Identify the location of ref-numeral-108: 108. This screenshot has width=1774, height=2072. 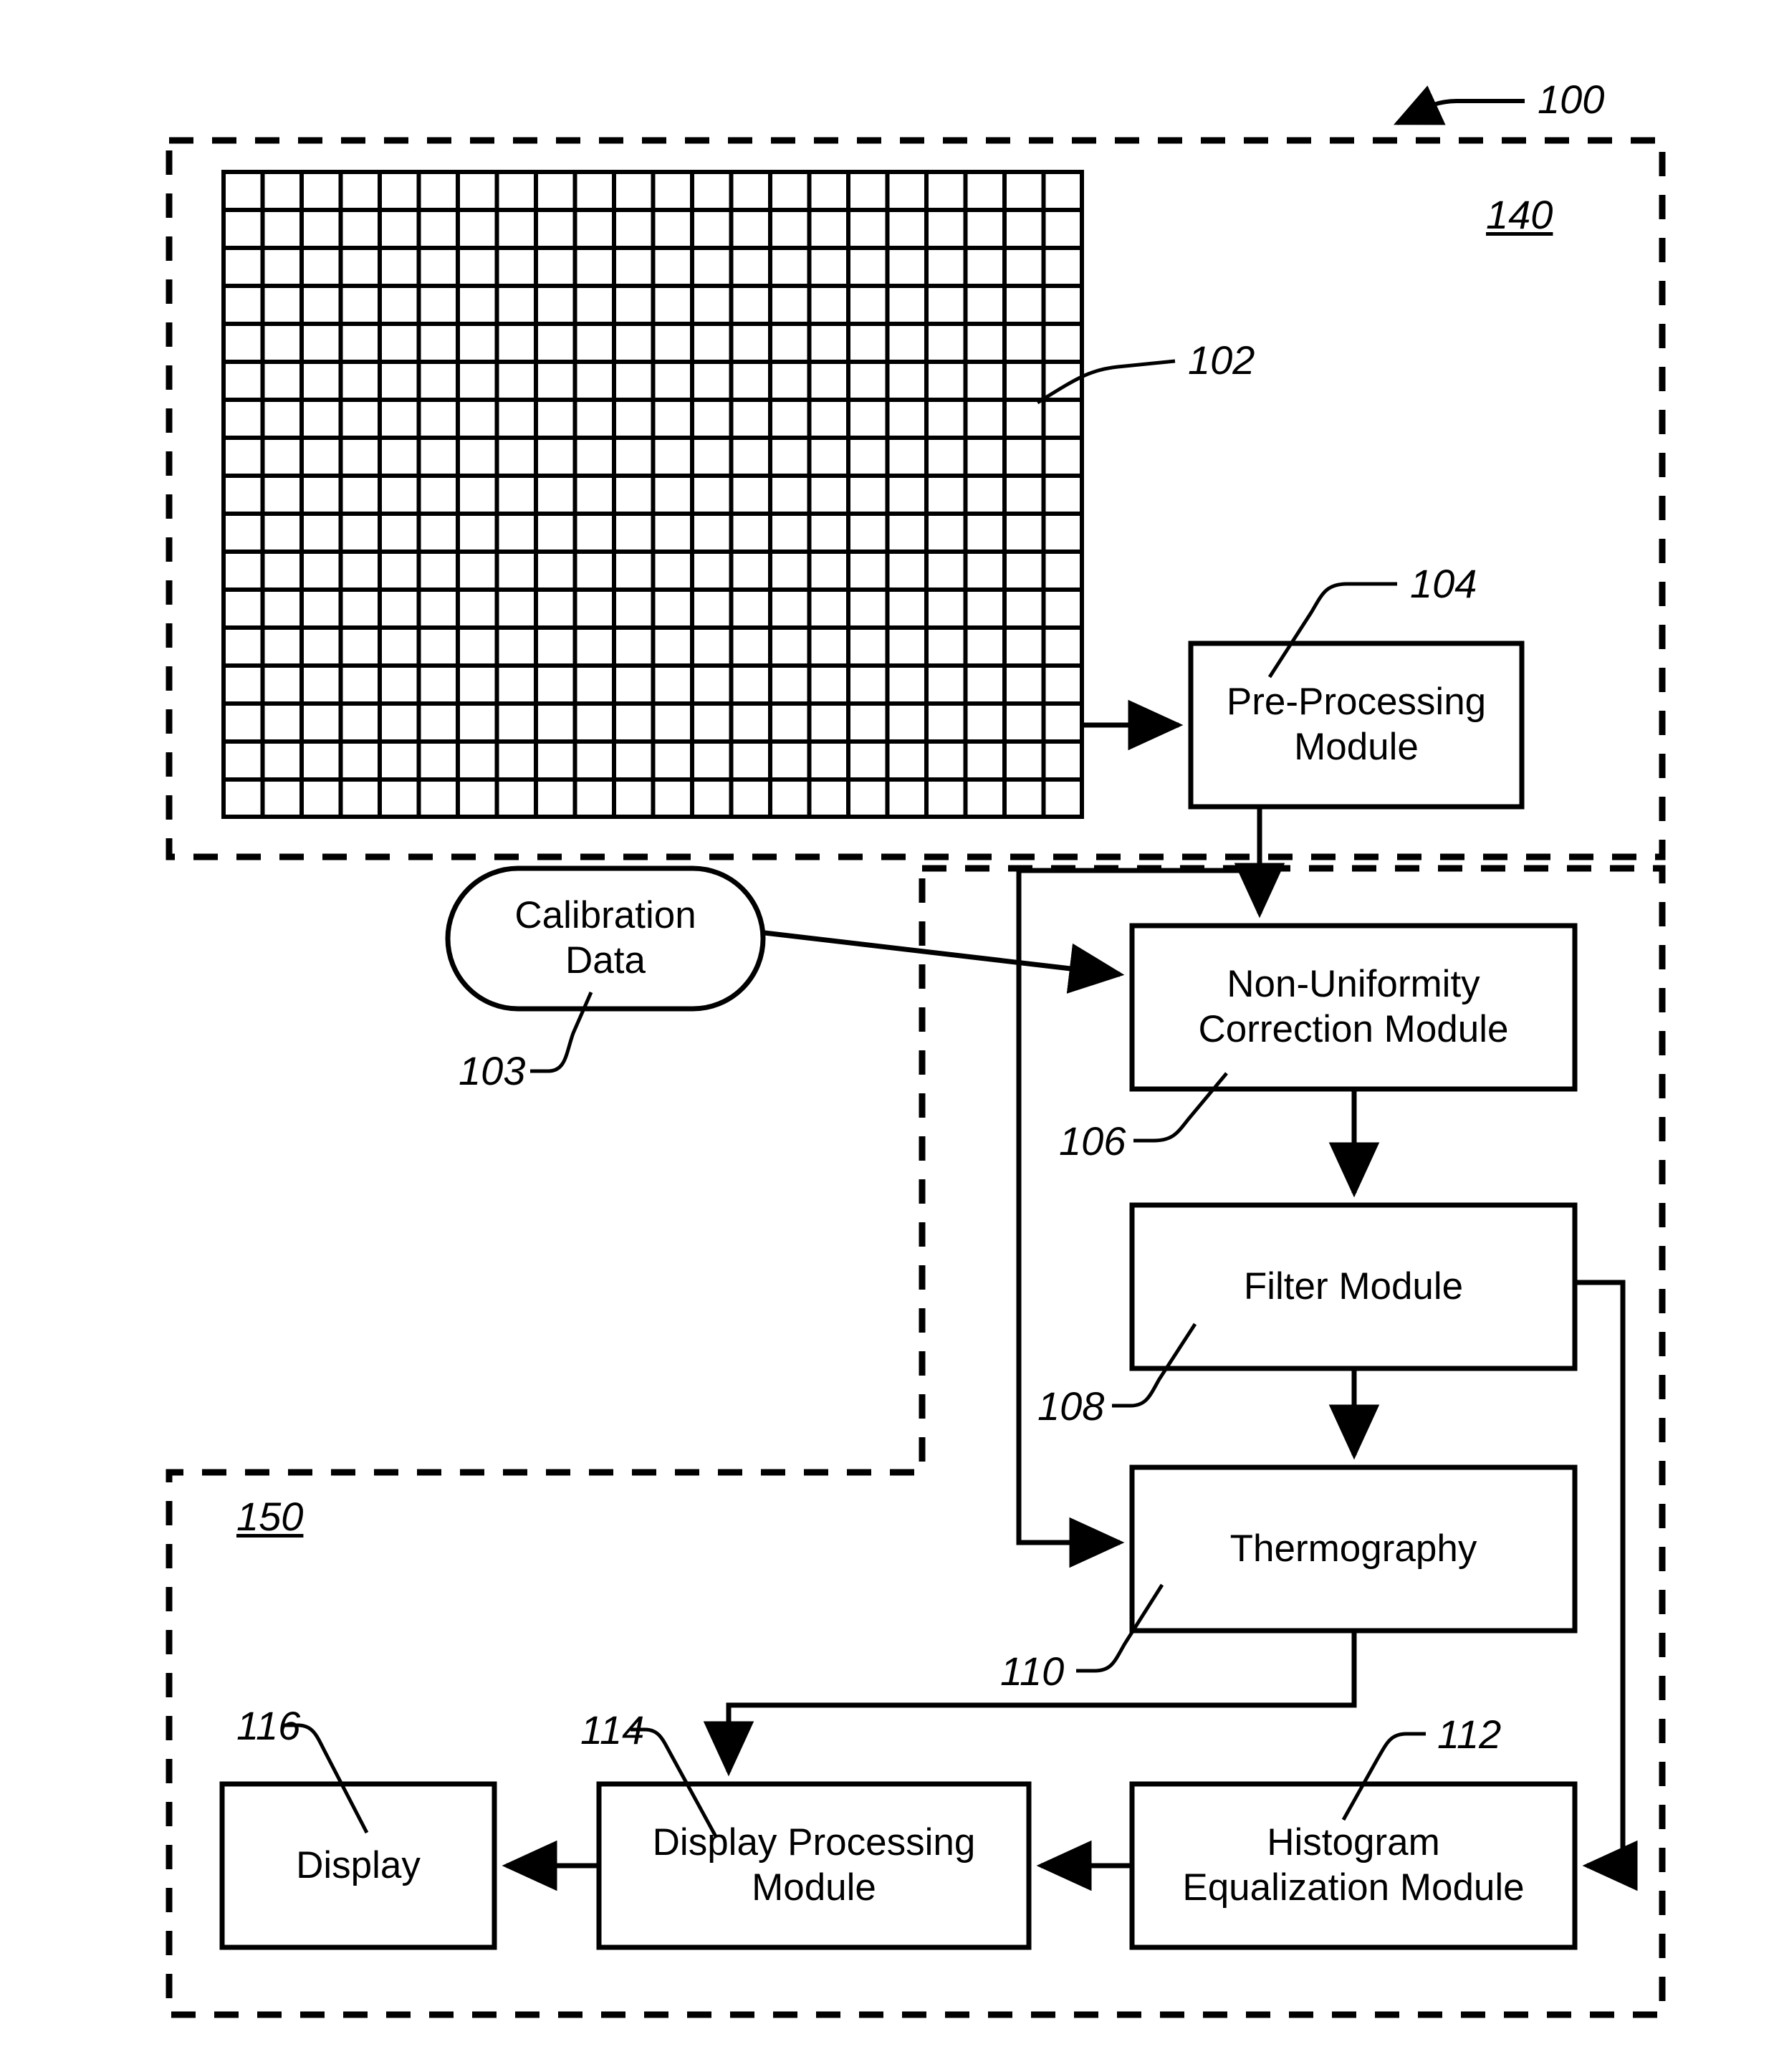
(1071, 1406).